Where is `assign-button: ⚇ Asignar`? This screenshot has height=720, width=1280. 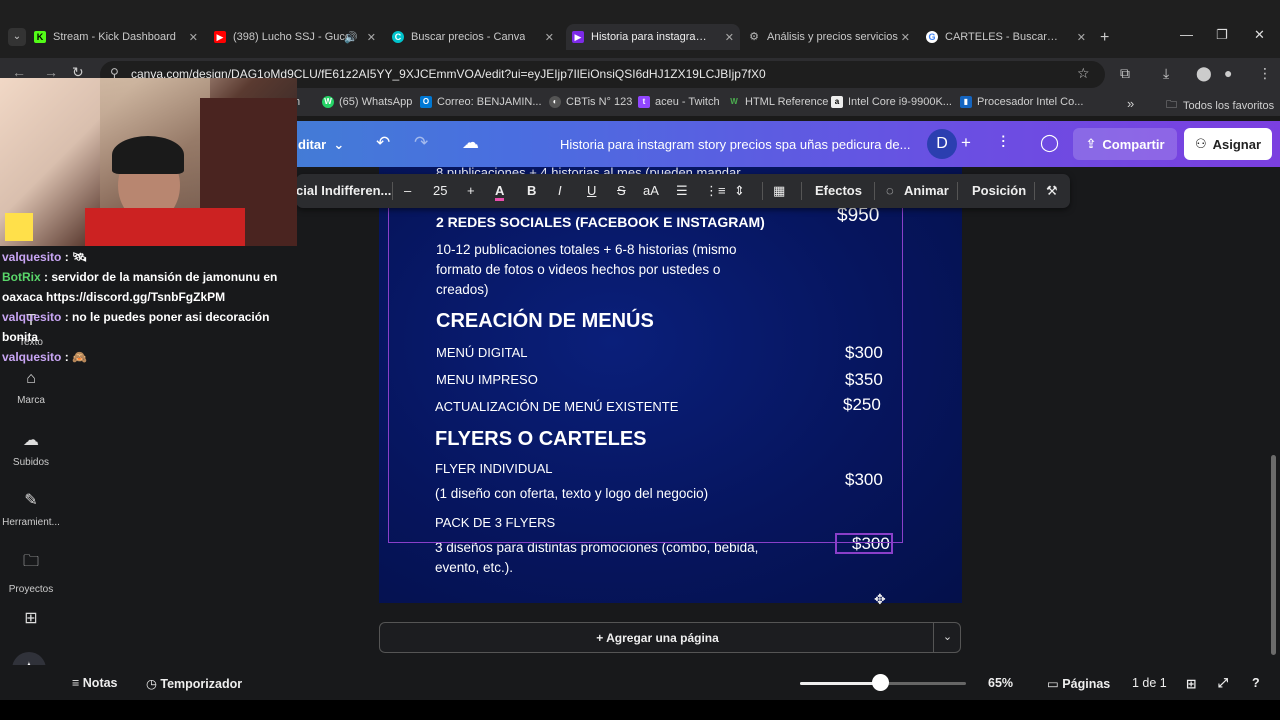 assign-button: ⚇ Asignar is located at coordinates (1228, 144).